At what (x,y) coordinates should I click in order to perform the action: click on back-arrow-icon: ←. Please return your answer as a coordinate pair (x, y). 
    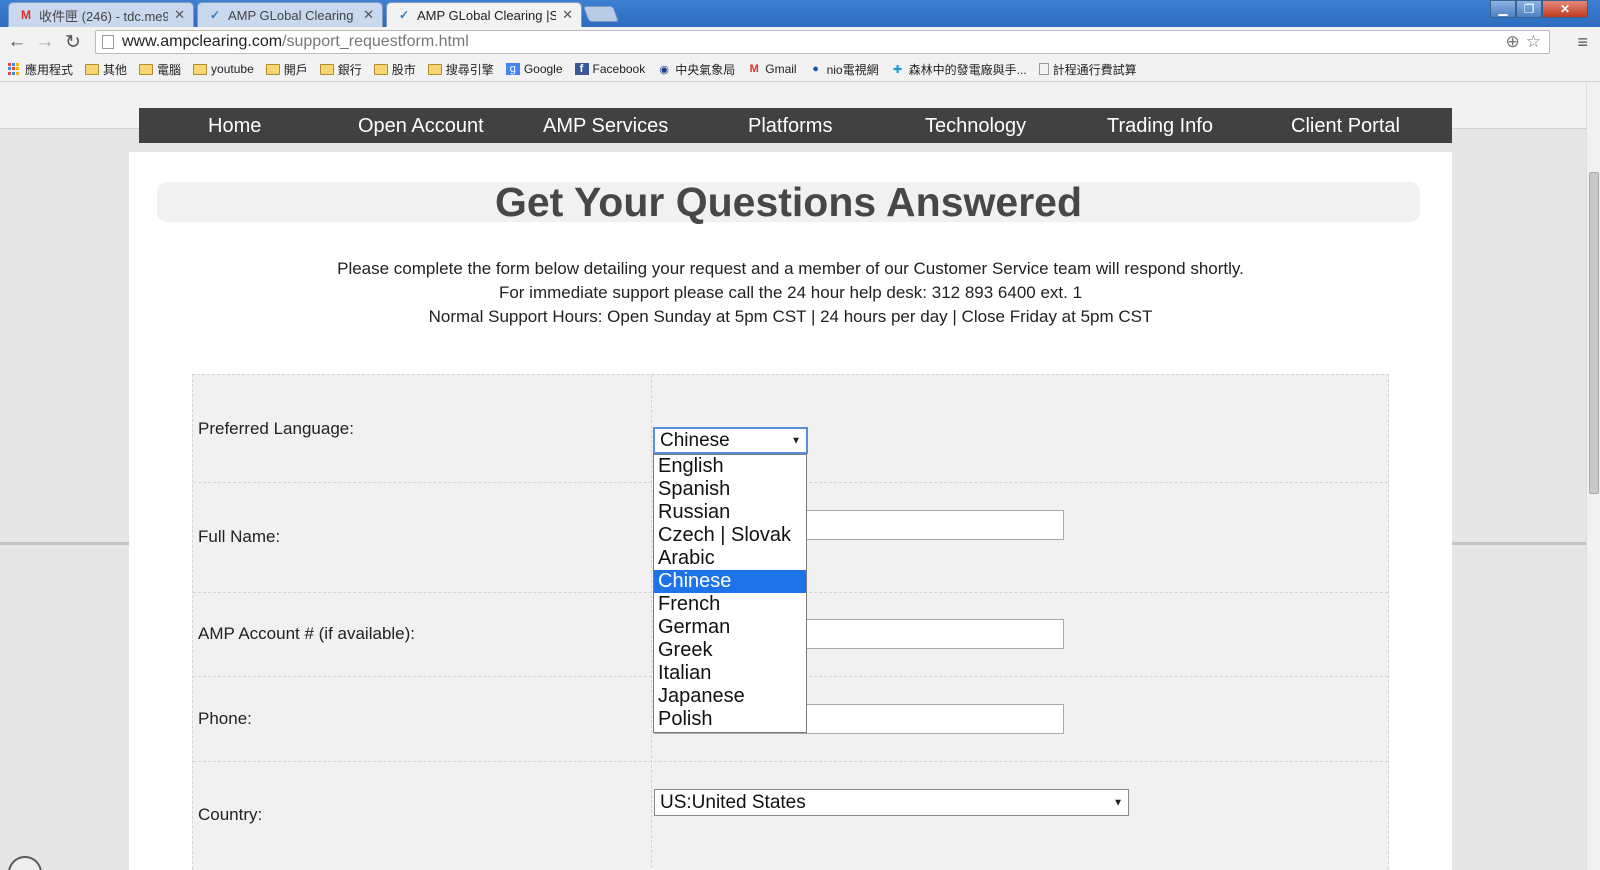
    Looking at the image, I should click on (17, 42).